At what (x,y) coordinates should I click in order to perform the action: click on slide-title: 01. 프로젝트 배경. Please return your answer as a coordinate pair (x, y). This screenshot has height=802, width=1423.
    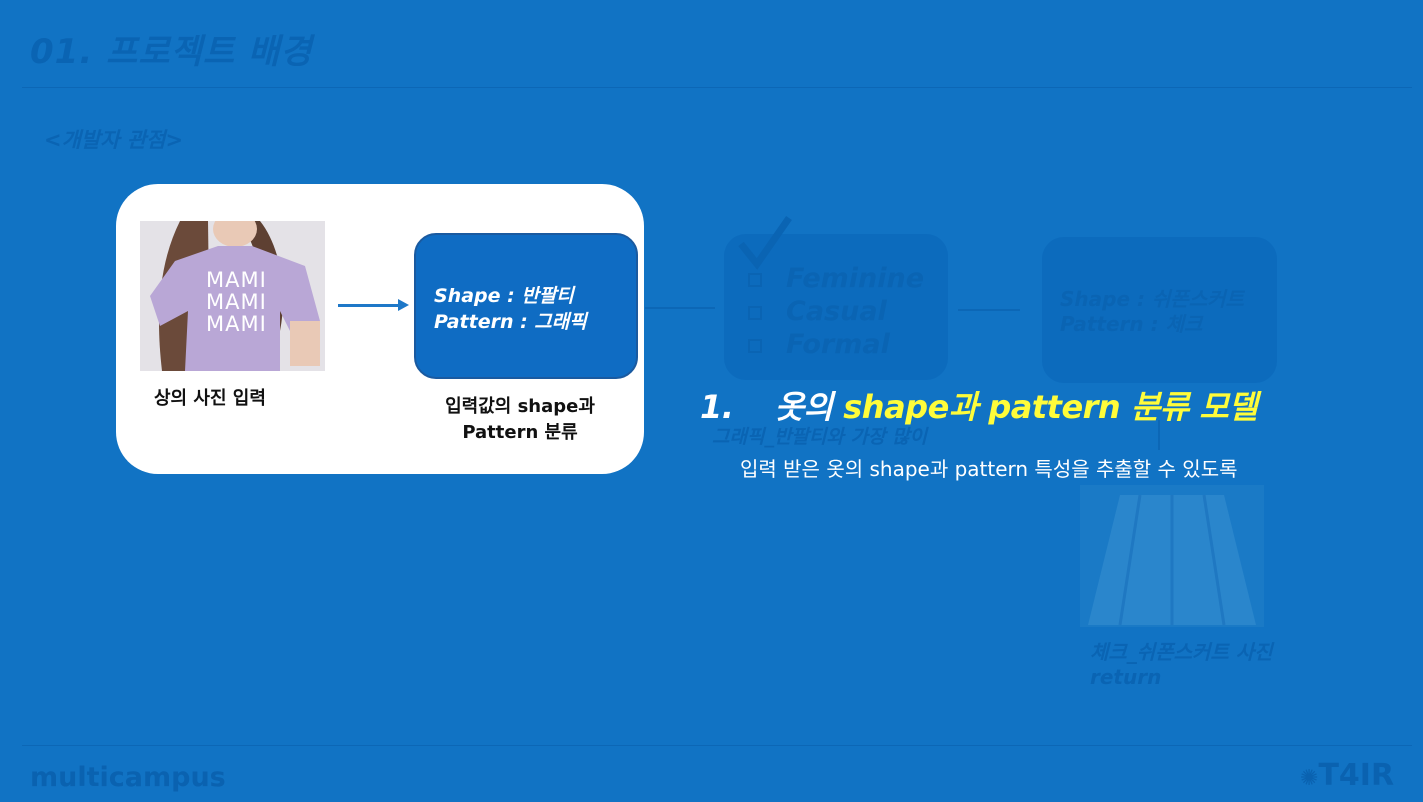
    Looking at the image, I should click on (171, 52).